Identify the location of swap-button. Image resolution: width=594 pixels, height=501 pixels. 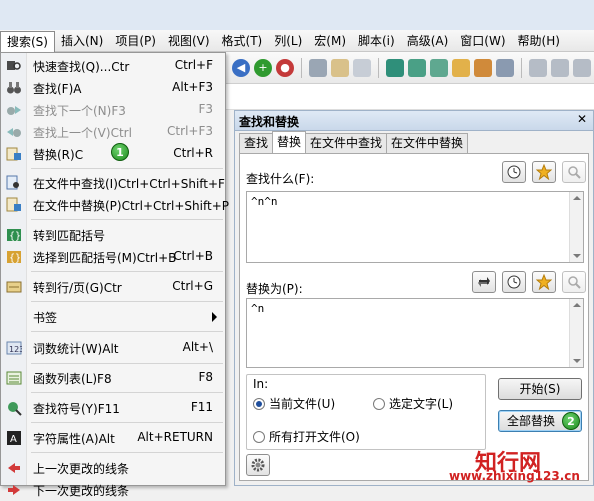
(484, 282).